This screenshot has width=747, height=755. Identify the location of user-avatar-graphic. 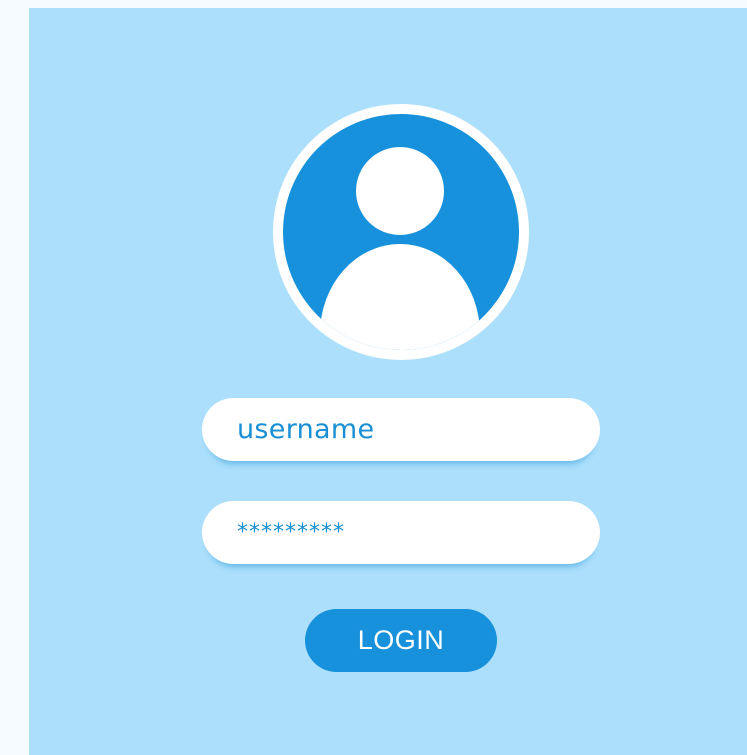
(401, 232).